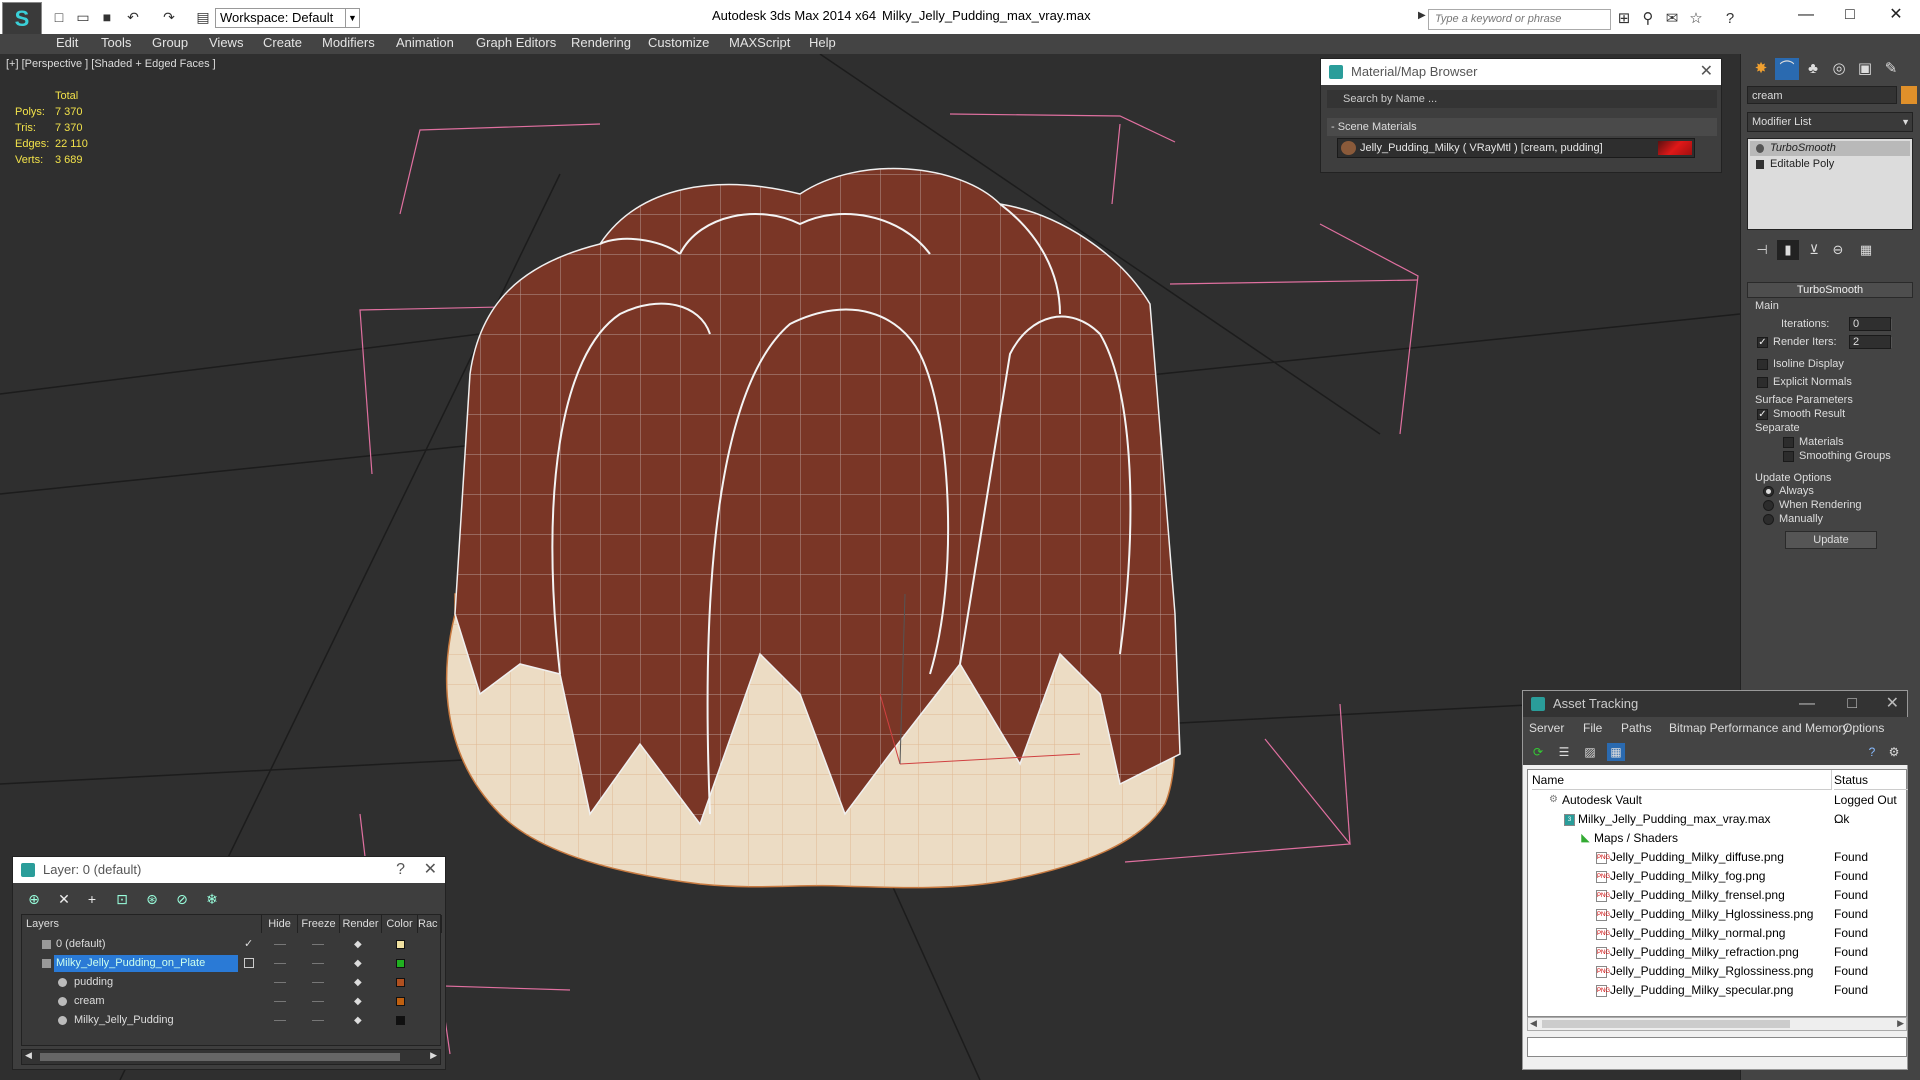 This screenshot has height=1080, width=1920. I want to click on active-layer-check-icon: ✓, so click(248, 944).